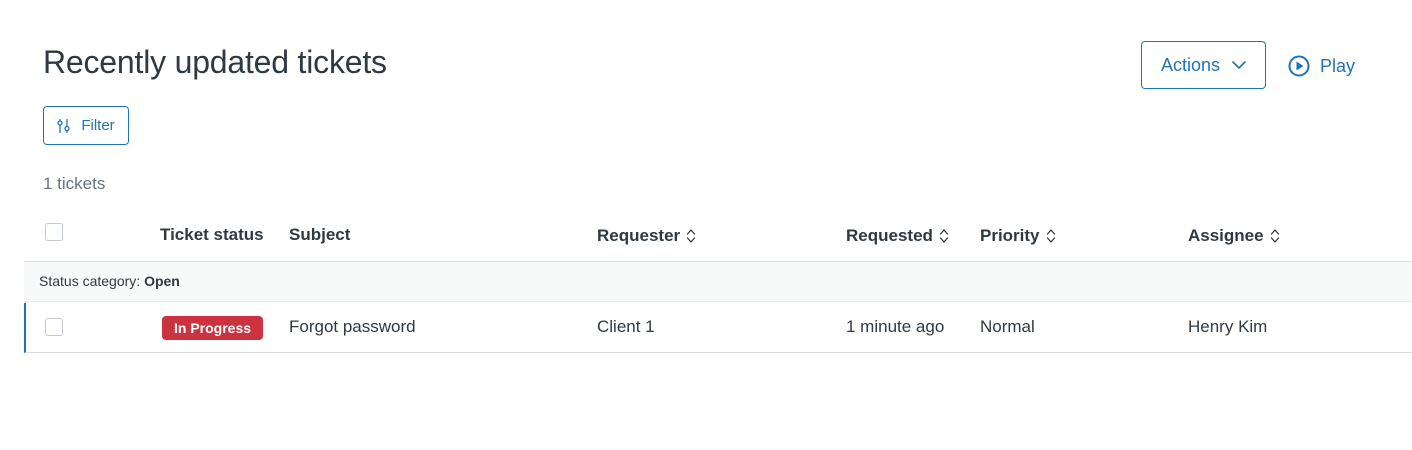 This screenshot has height=450, width=1412. What do you see at coordinates (626, 326) in the screenshot?
I see `cell-requester: Client 1` at bounding box center [626, 326].